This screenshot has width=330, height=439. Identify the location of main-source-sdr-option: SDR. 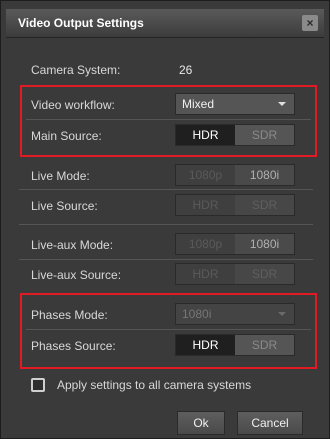
(264, 135).